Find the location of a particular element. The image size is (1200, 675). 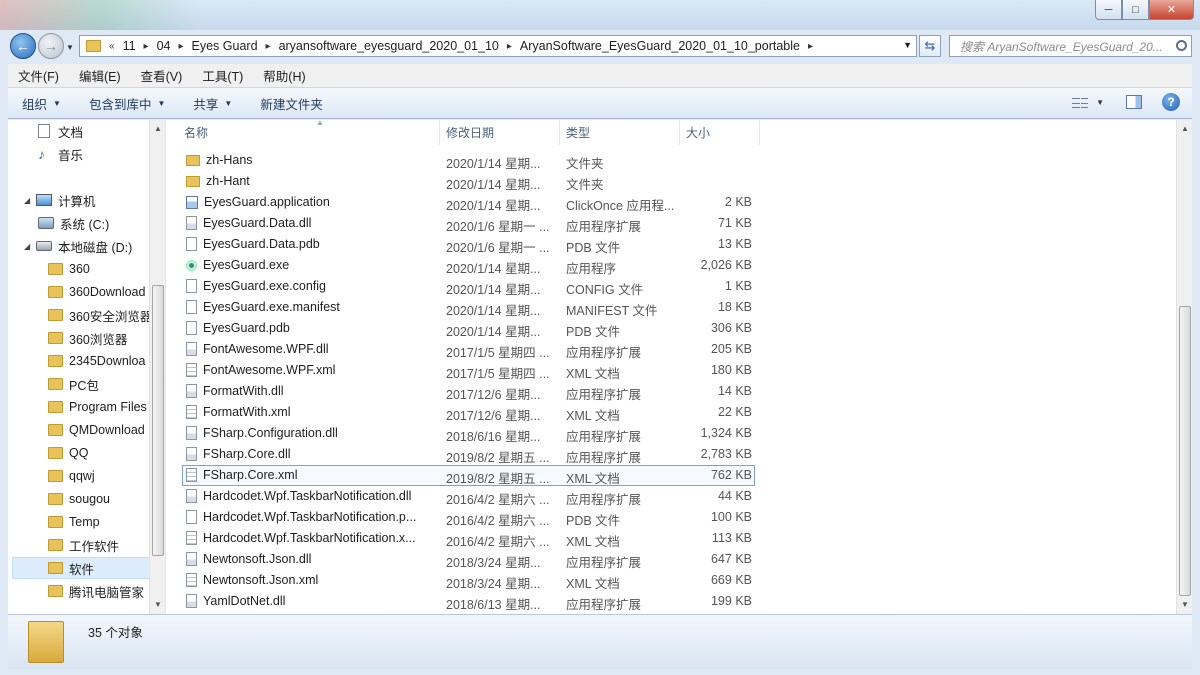

nav-item-folder: 360安全浏览器 is located at coordinates (100, 315).